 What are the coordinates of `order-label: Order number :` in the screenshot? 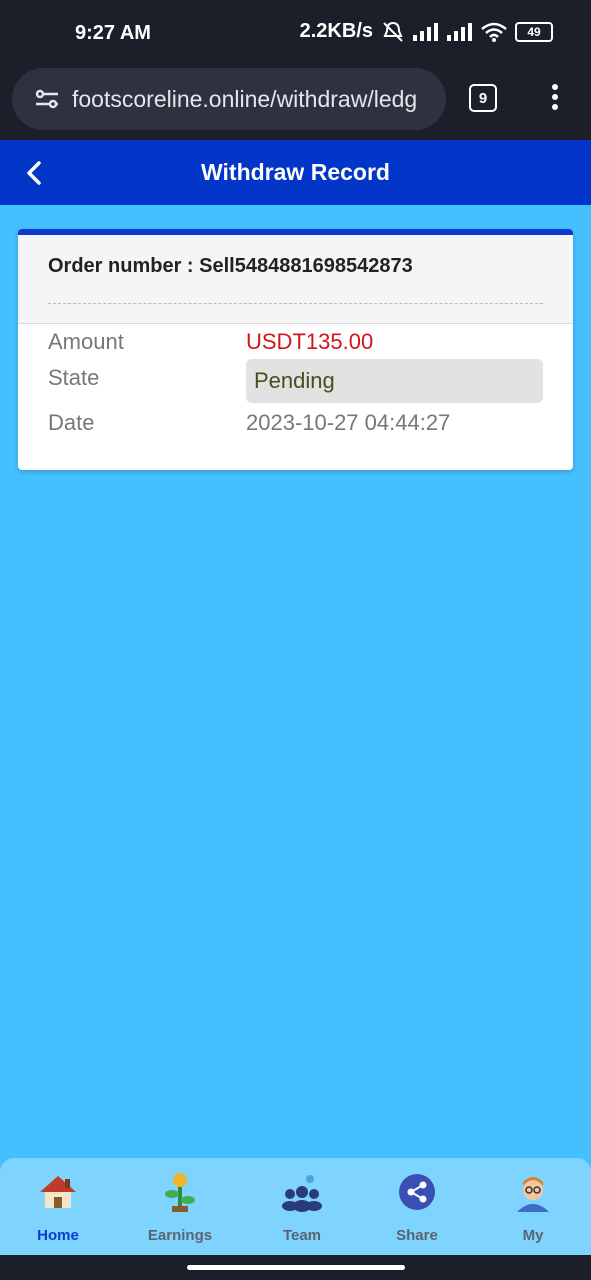 It's located at (124, 266).